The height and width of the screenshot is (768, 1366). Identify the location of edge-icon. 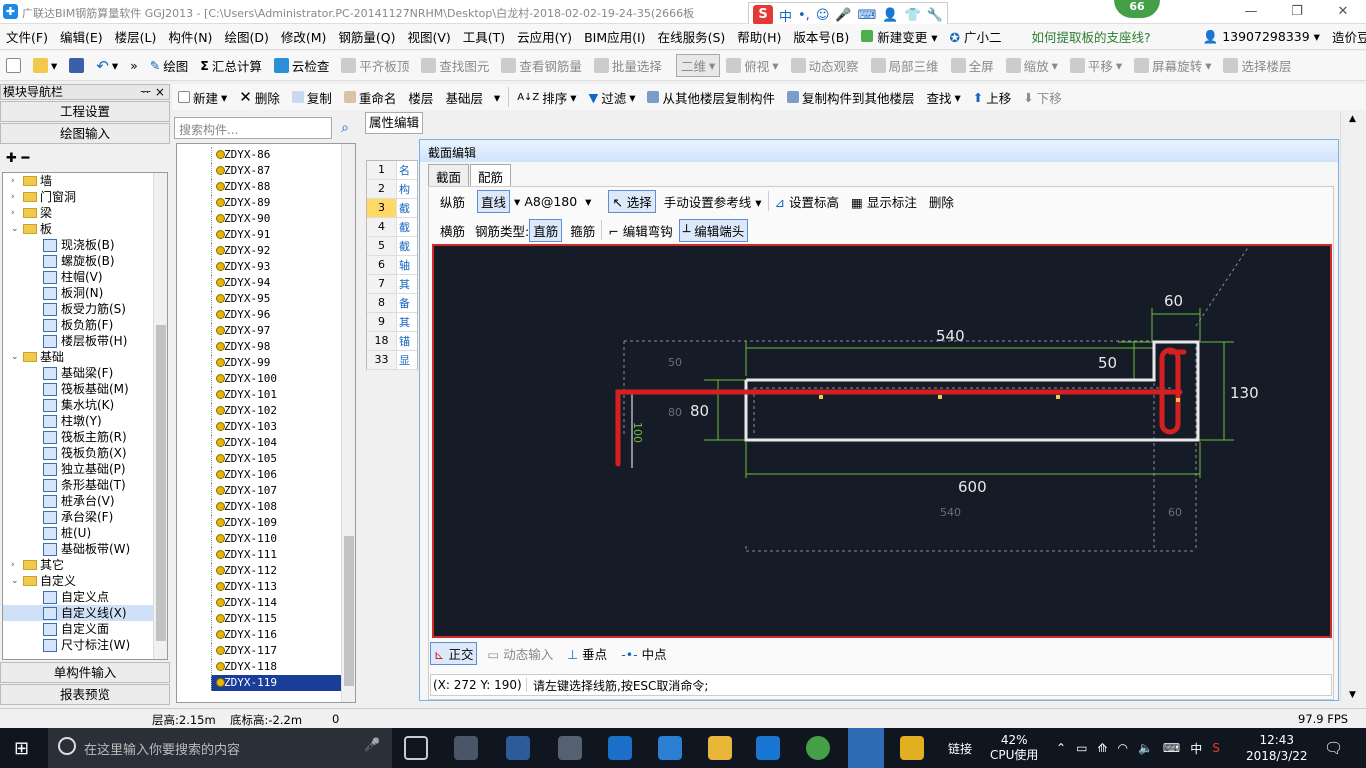
(620, 748).